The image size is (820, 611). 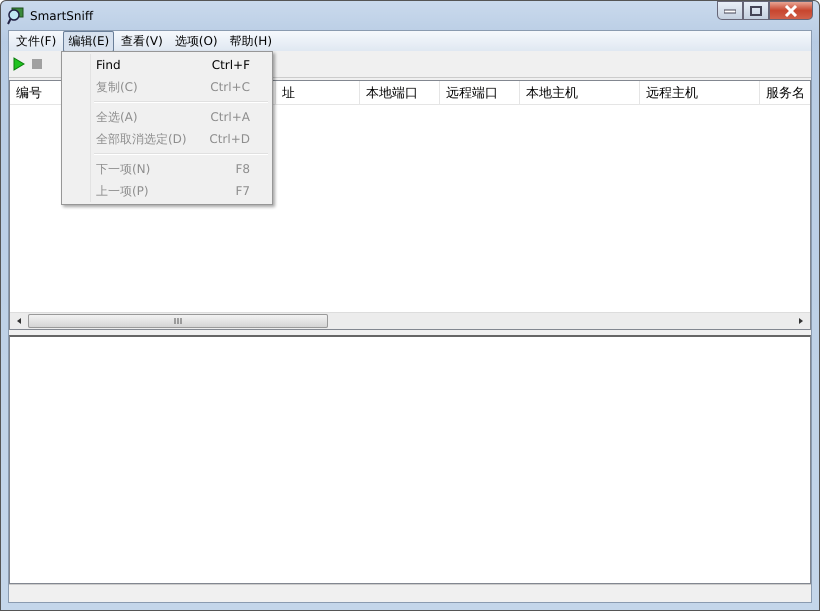 What do you see at coordinates (552, 93) in the screenshot?
I see `column-label: 本地主机` at bounding box center [552, 93].